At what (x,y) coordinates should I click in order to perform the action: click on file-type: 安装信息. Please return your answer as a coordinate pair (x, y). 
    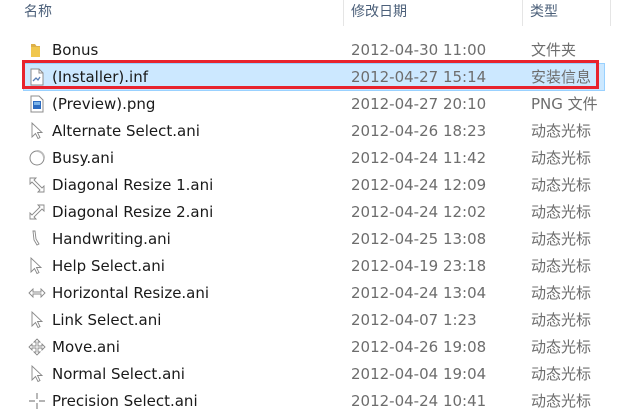
    Looking at the image, I should click on (561, 77).